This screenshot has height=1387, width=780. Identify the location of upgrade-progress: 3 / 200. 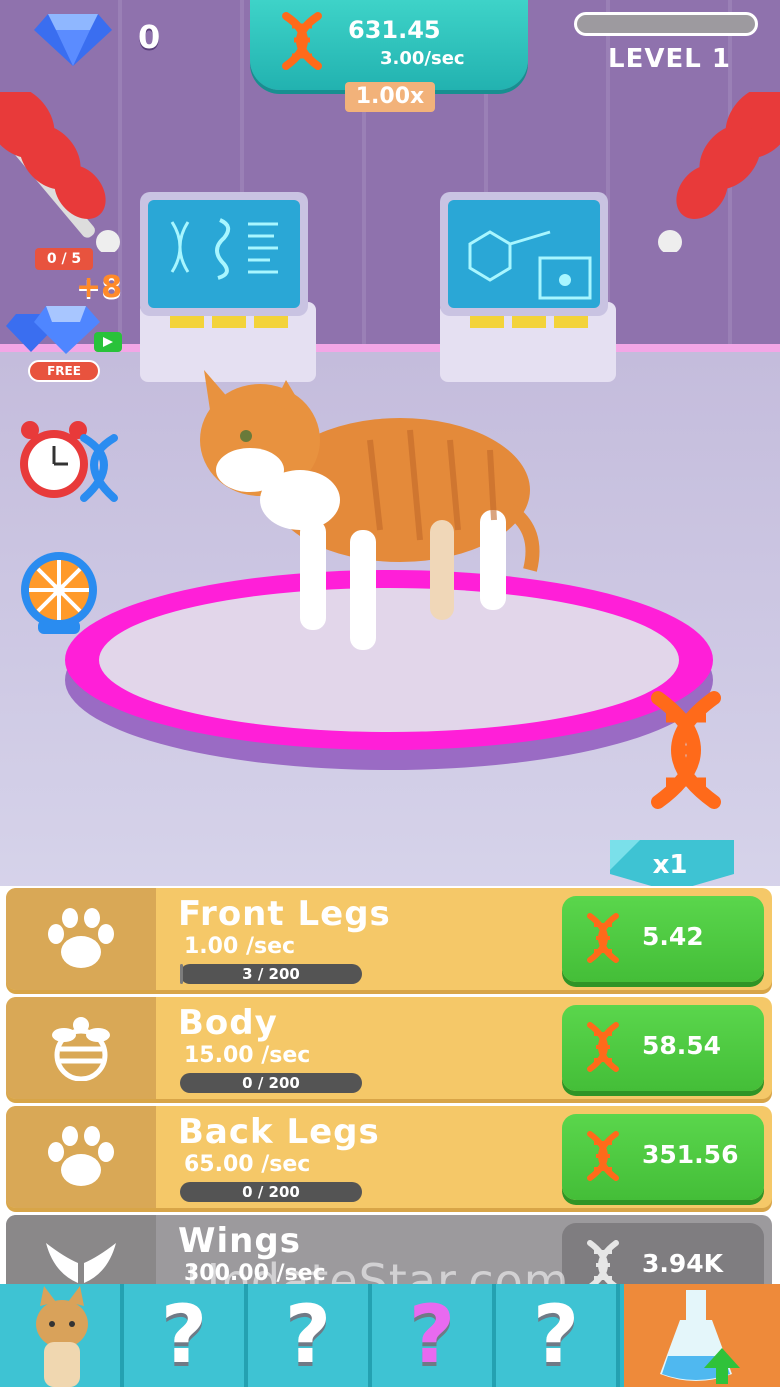
(271, 974).